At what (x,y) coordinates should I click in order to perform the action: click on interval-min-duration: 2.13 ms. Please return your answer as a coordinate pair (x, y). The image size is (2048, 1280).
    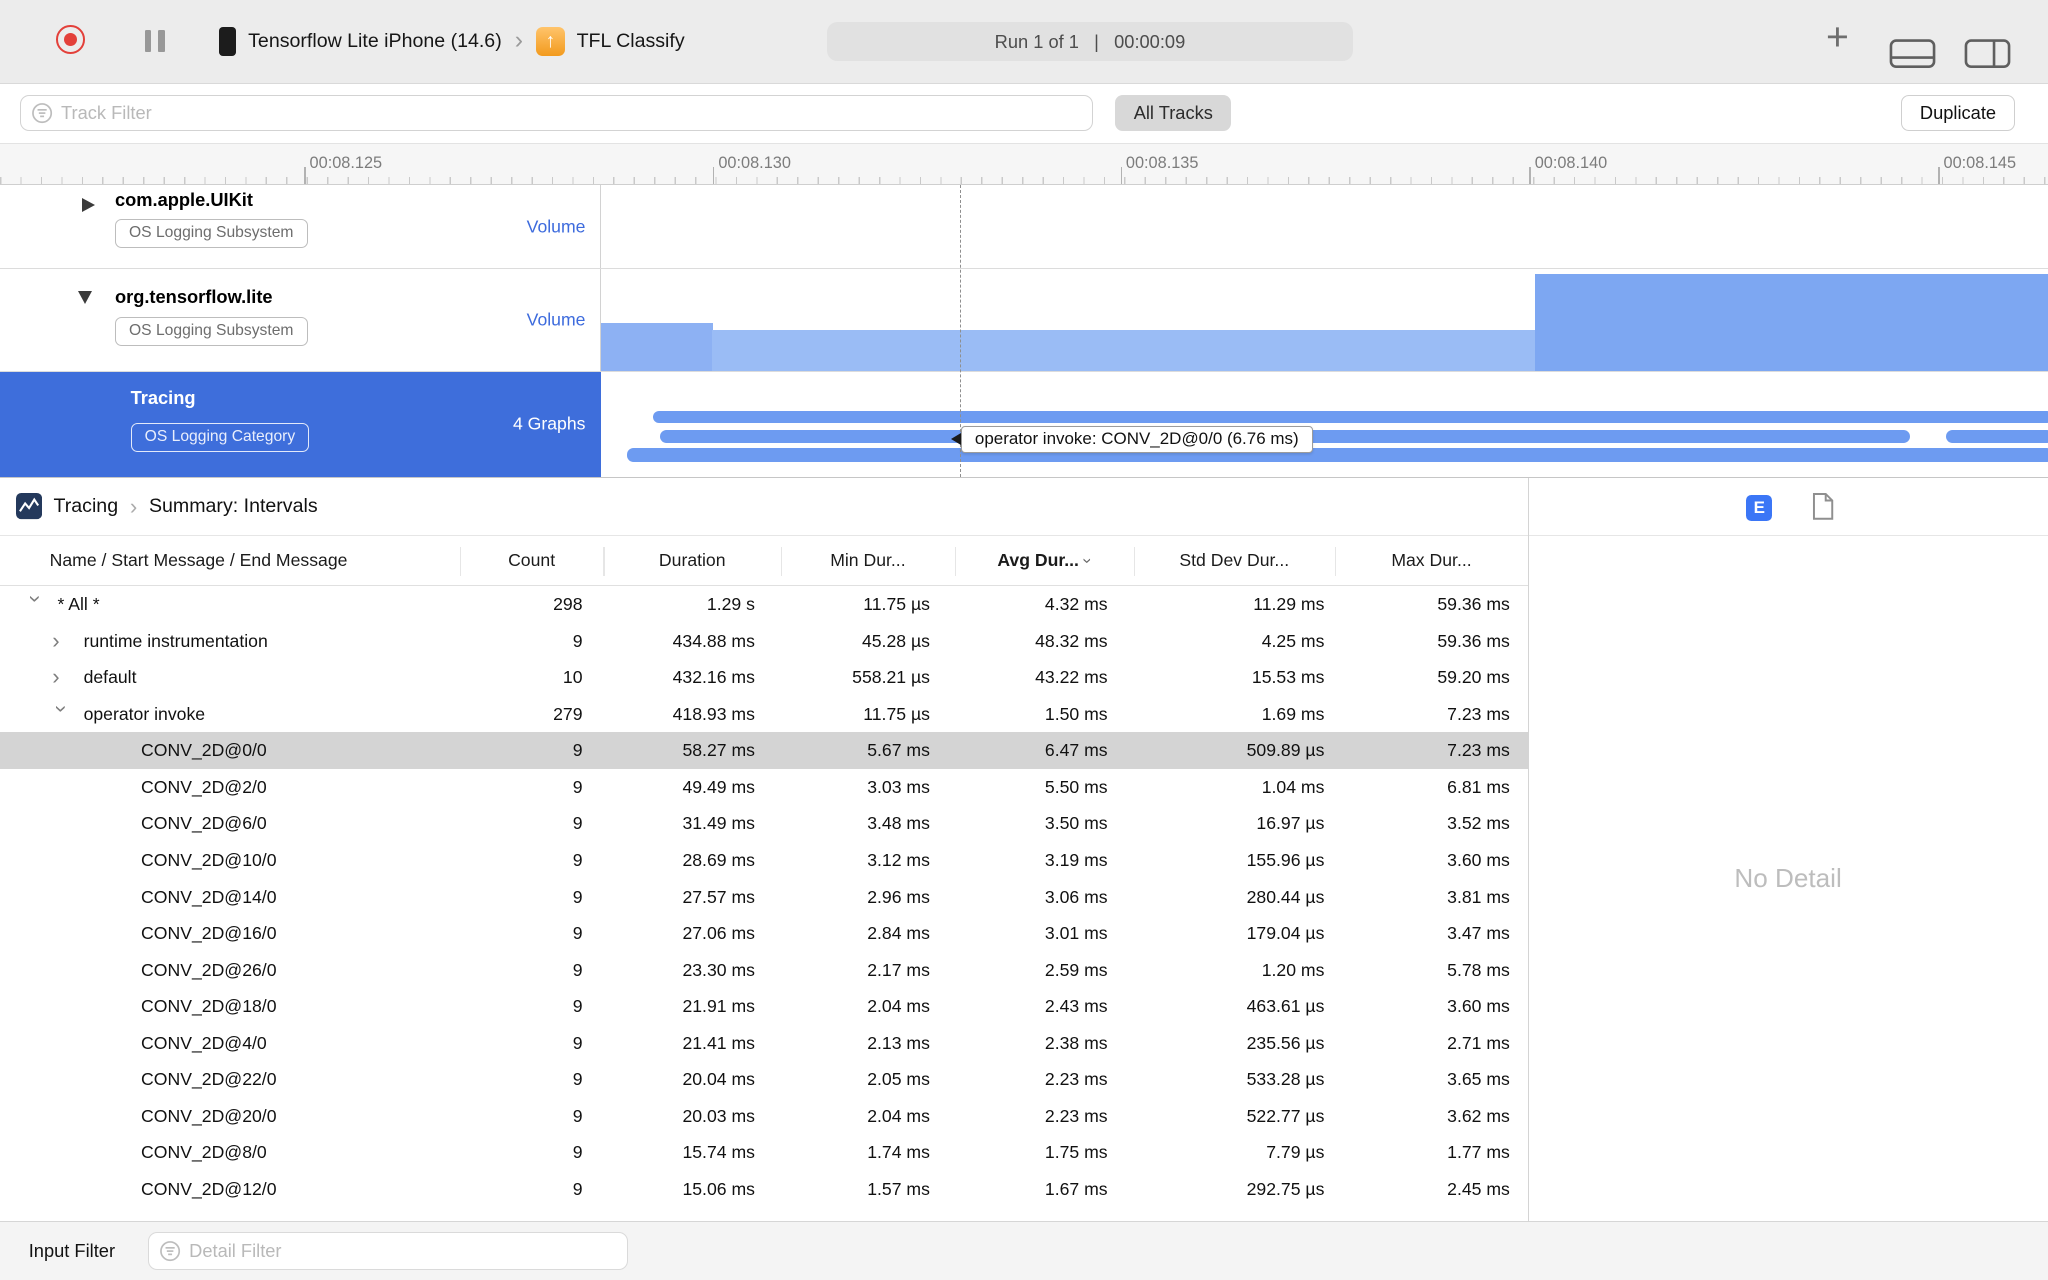
    Looking at the image, I should click on (898, 1042).